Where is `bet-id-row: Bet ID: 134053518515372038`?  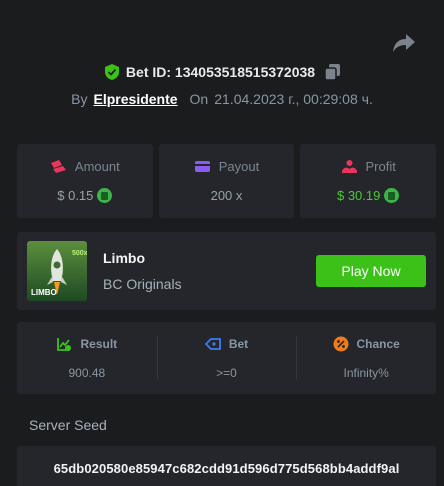
bet-id-row: Bet ID: 134053518515372038 is located at coordinates (222, 72).